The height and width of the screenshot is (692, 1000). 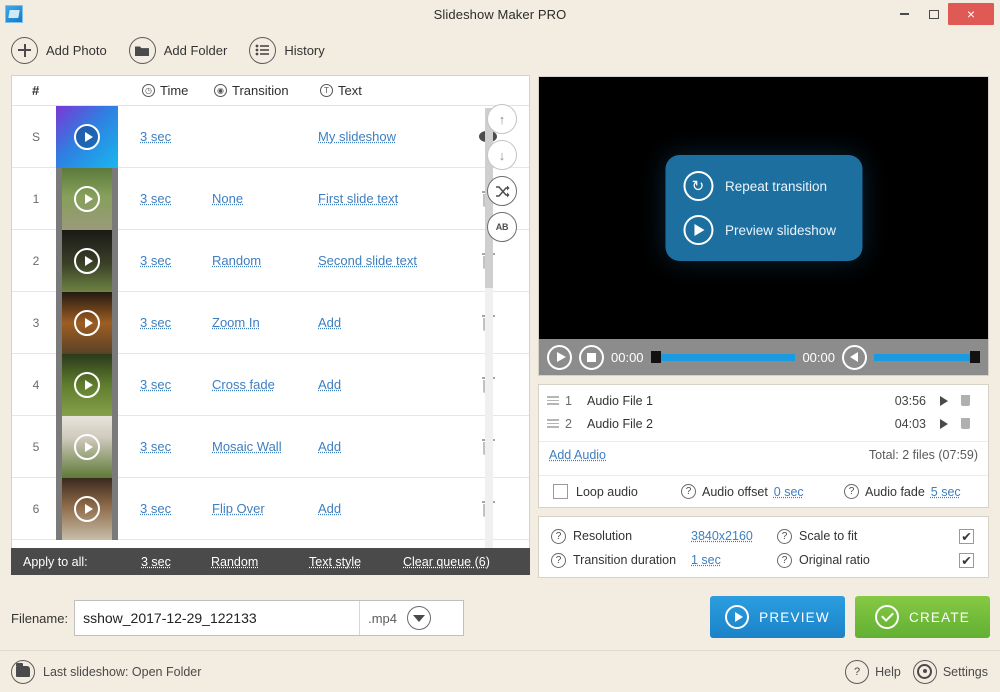 I want to click on add-audio-link: Add Audio, so click(x=577, y=455).